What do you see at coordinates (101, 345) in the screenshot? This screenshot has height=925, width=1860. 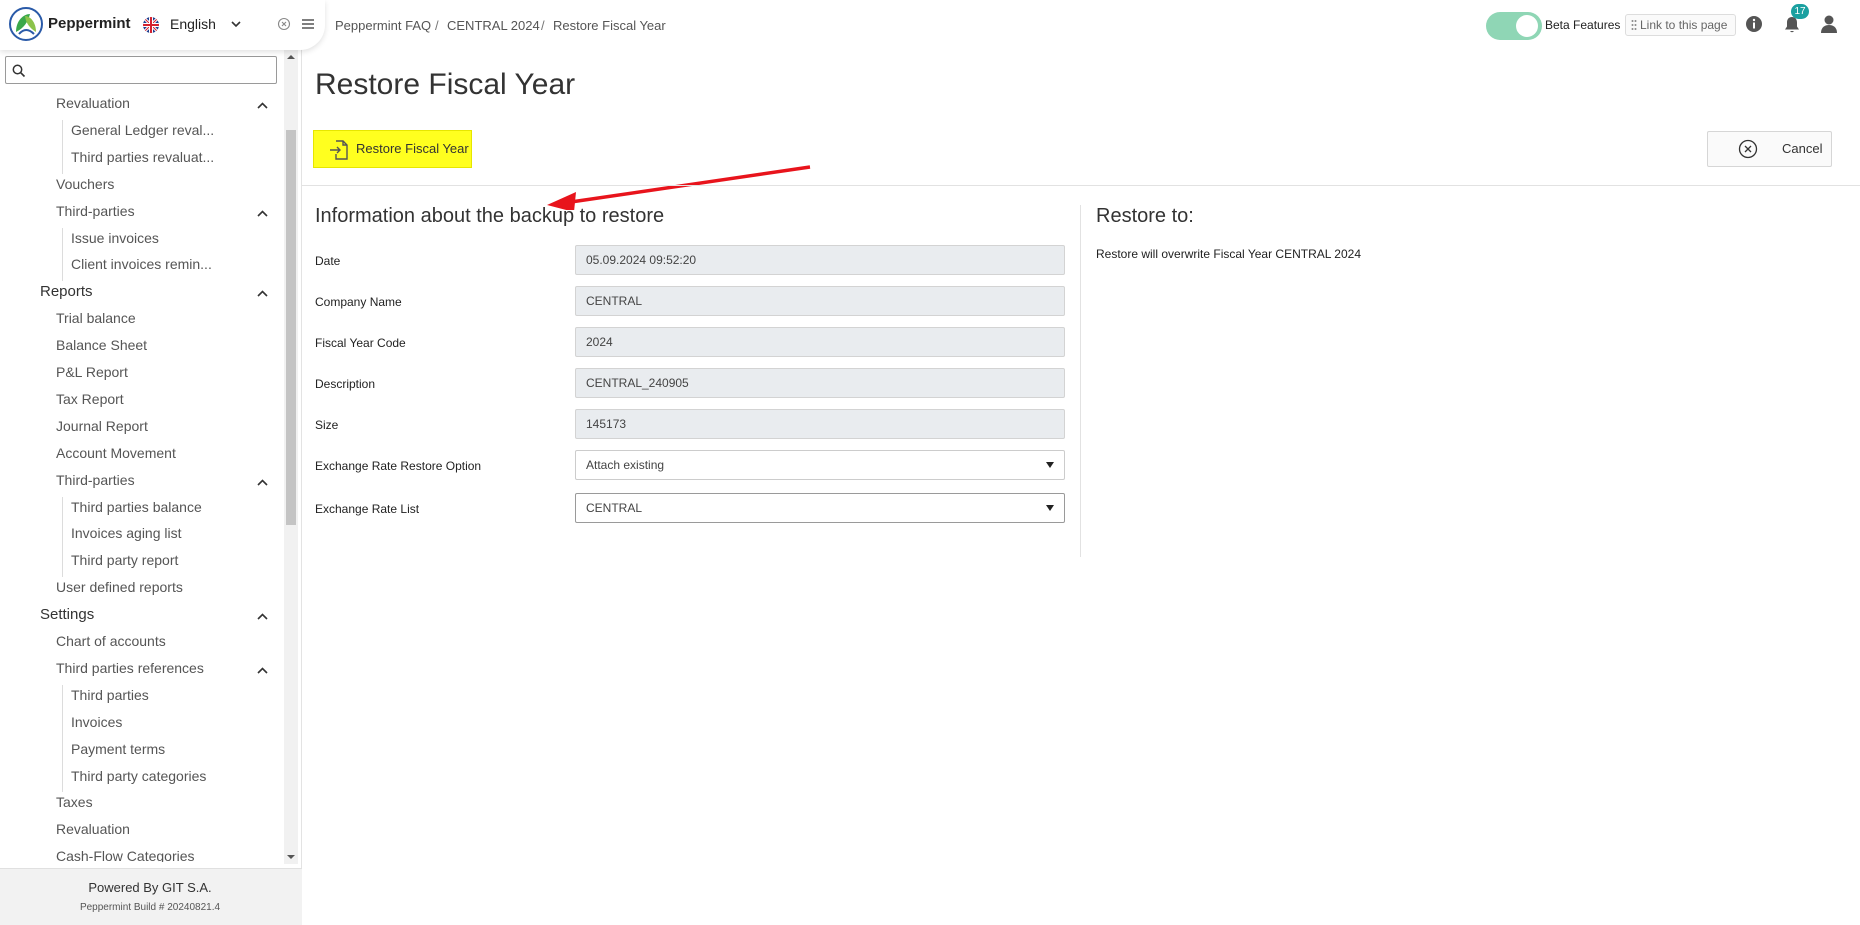 I see `sidebar-item: Balance Sheet` at bounding box center [101, 345].